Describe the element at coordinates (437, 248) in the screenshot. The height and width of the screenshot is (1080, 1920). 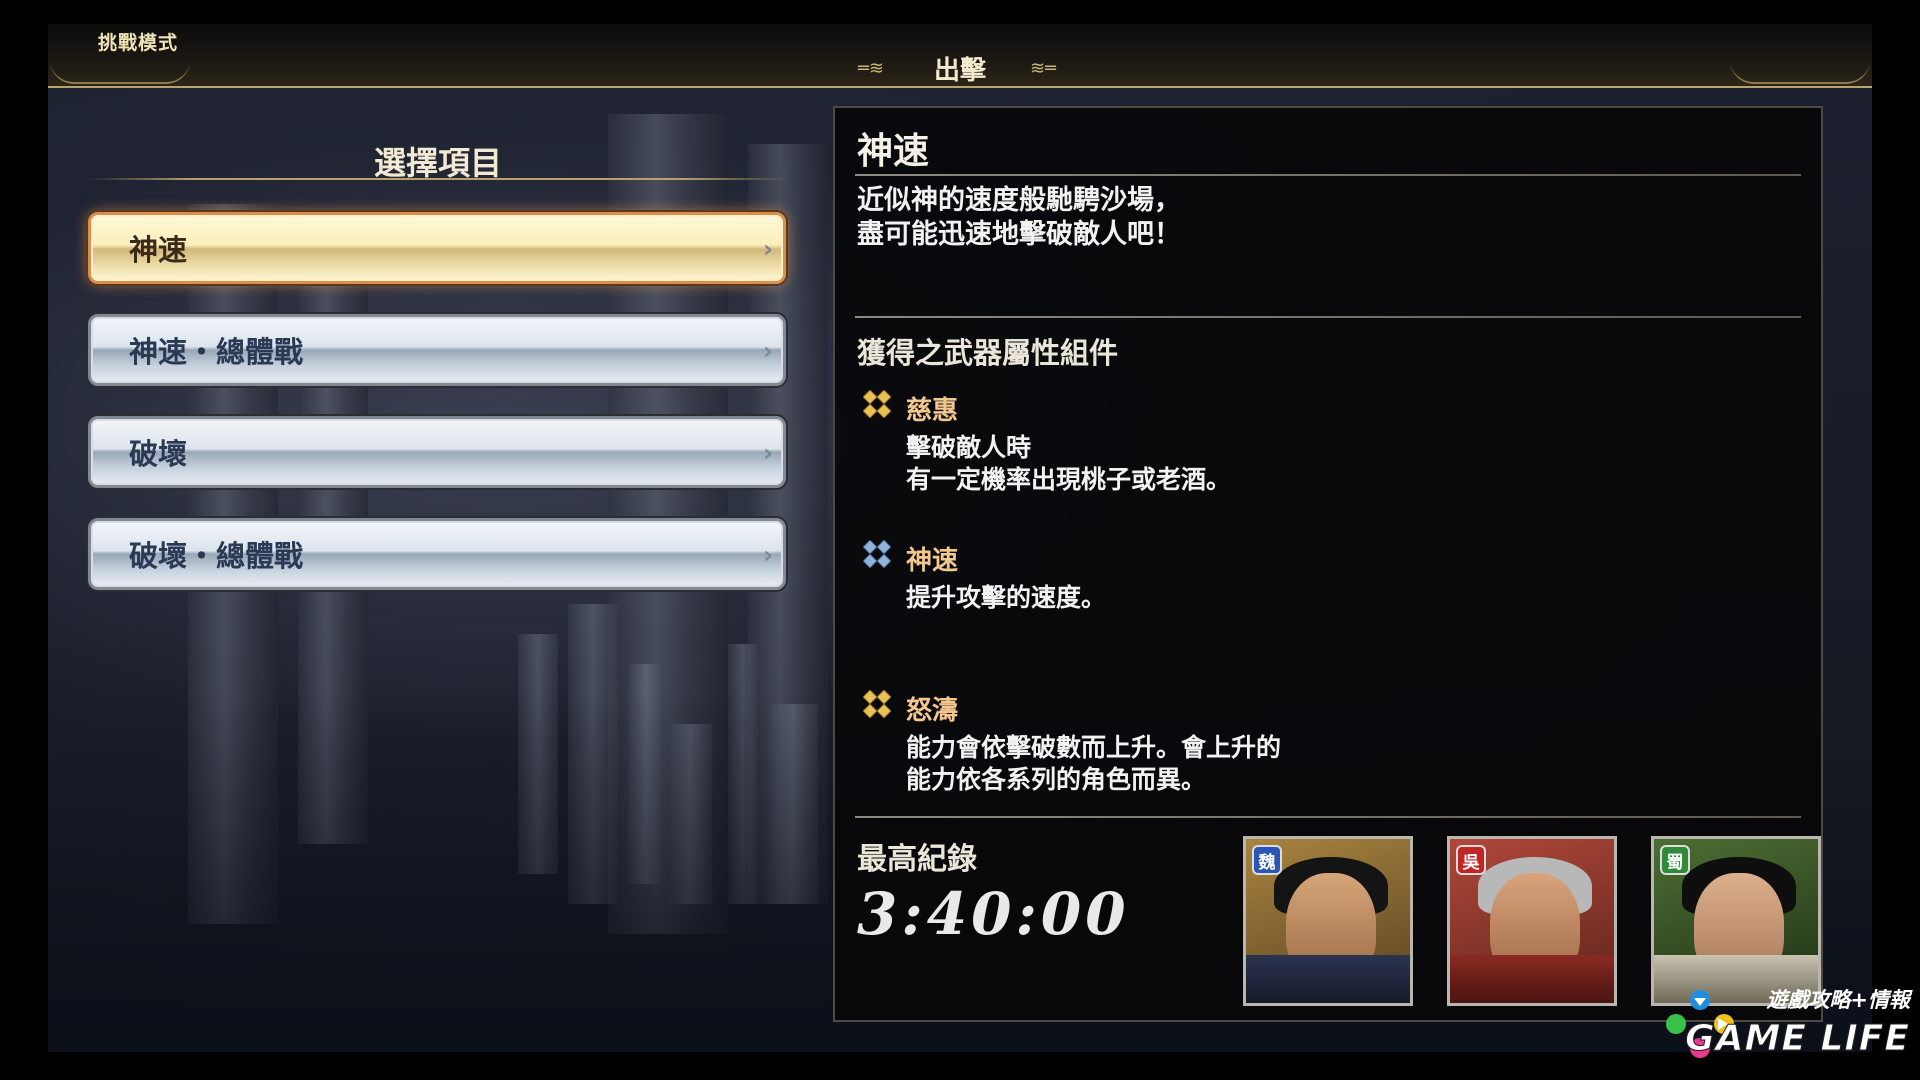
I see `menu-item-shensu: 神速 ›` at that location.